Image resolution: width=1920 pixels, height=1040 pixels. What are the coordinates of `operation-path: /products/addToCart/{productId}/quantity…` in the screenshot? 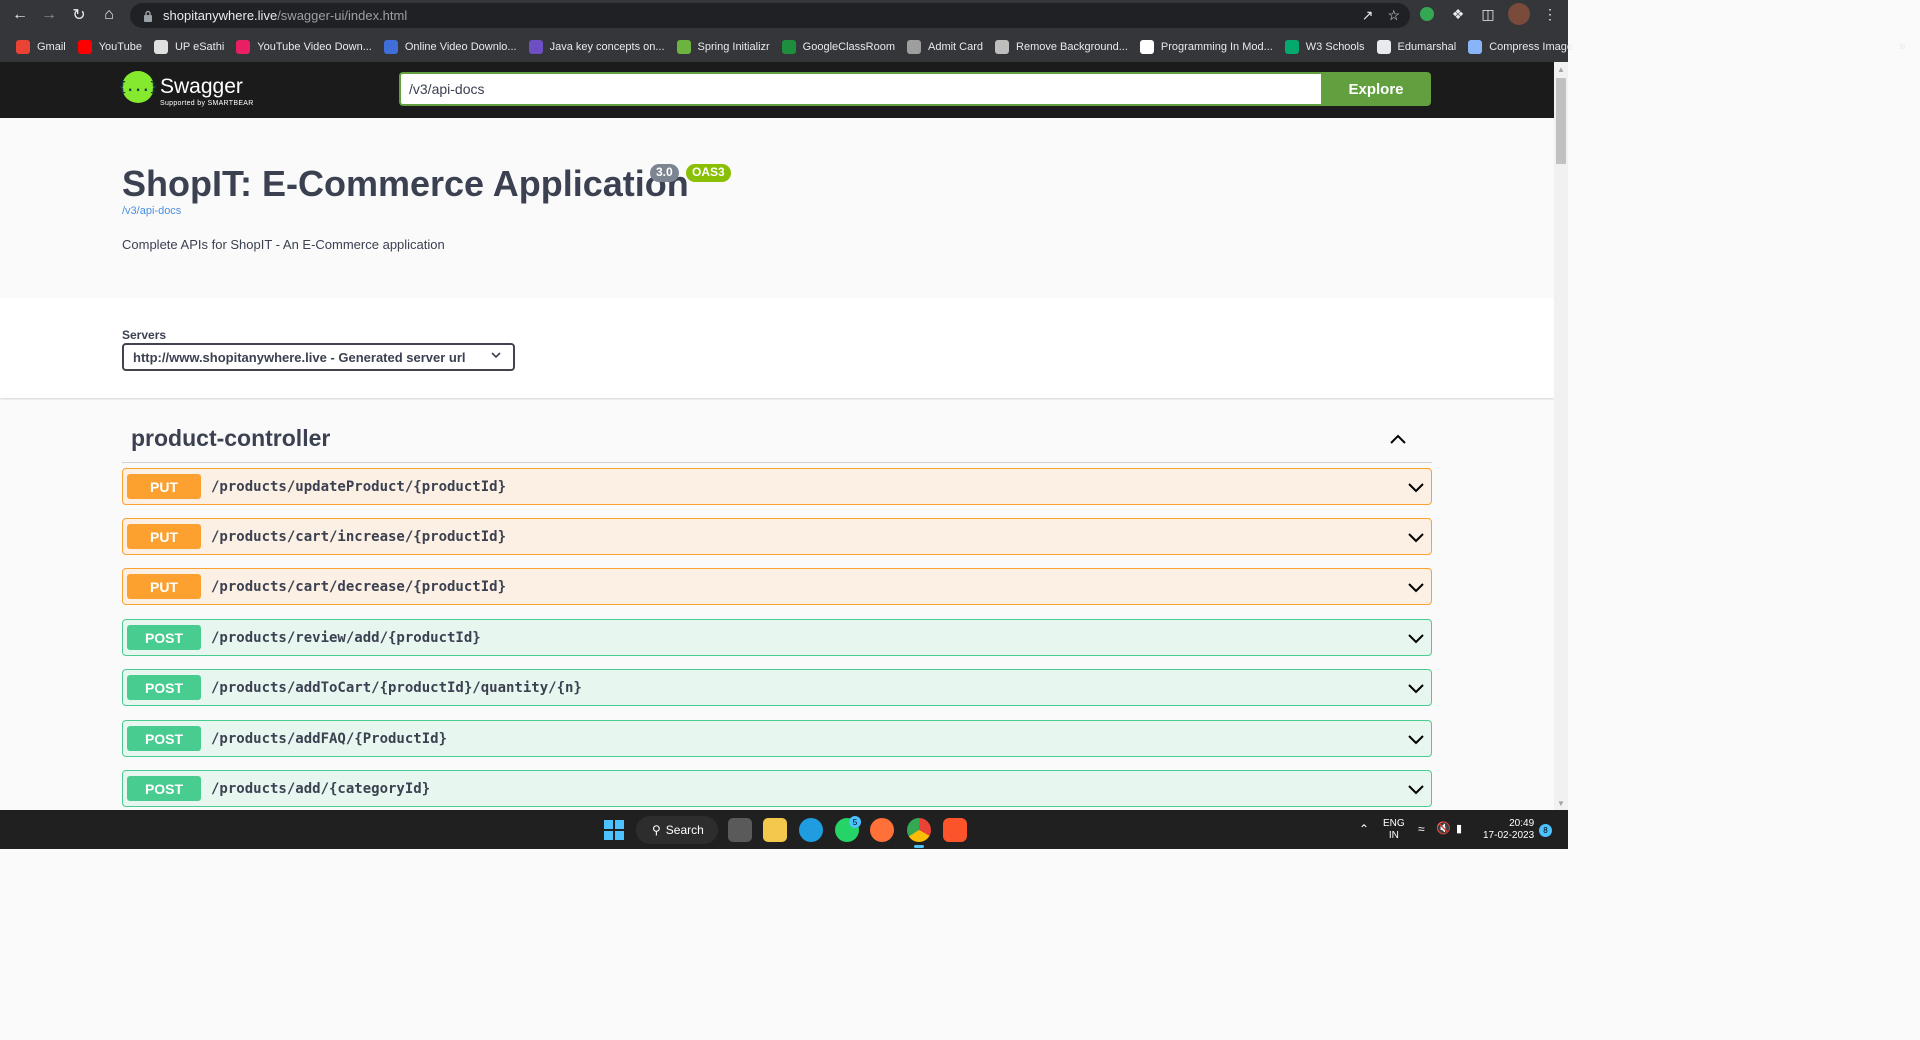 It's located at (396, 687).